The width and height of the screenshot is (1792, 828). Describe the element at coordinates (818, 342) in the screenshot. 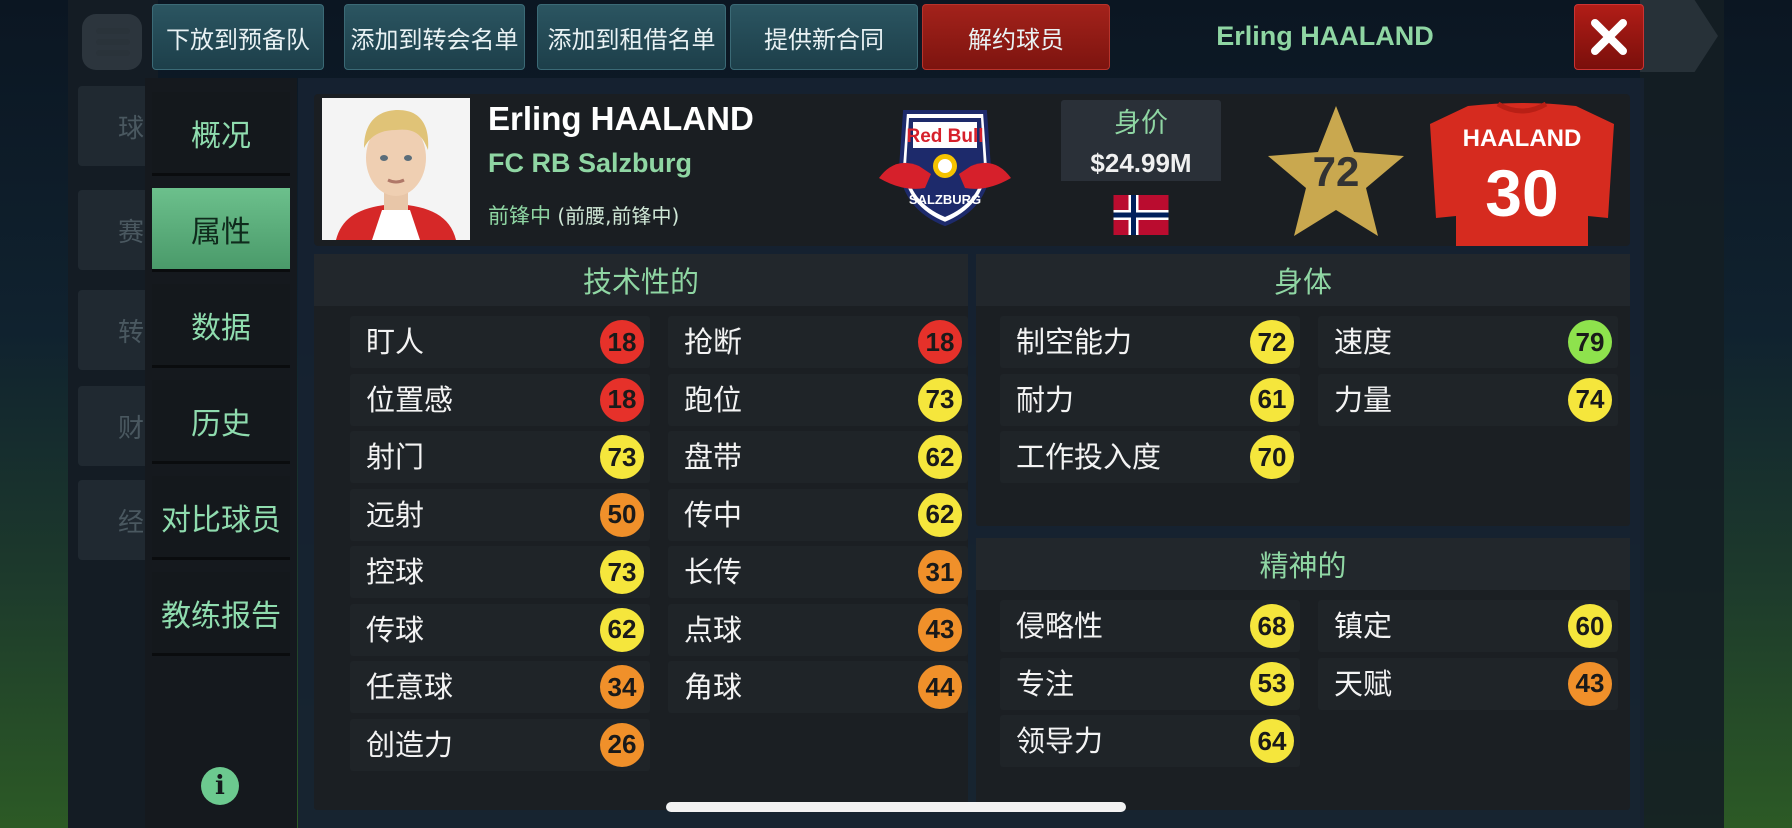

I see `attribute-row: 抢断 18` at that location.